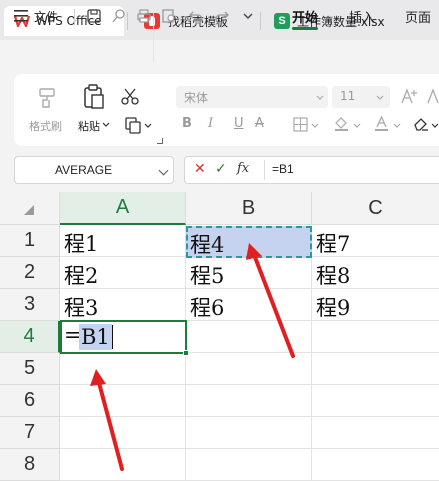 The height and width of the screenshot is (481, 439). Describe the element at coordinates (200, 169) in the screenshot. I see `cancel-icon: ✕` at that location.